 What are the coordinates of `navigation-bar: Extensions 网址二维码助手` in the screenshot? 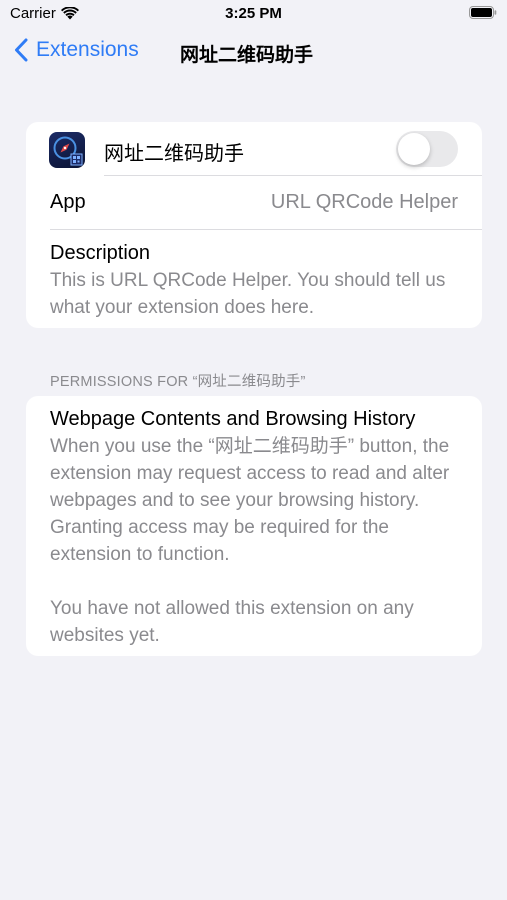 It's located at (253, 52).